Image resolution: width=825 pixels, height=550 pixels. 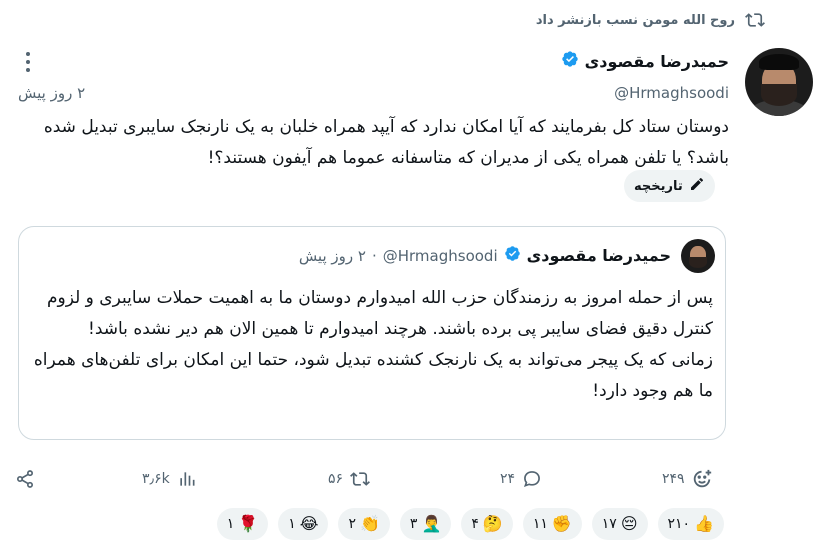 What do you see at coordinates (440, 255) in the screenshot?
I see `quoted-author-handle: @Hrmaghsoodi` at bounding box center [440, 255].